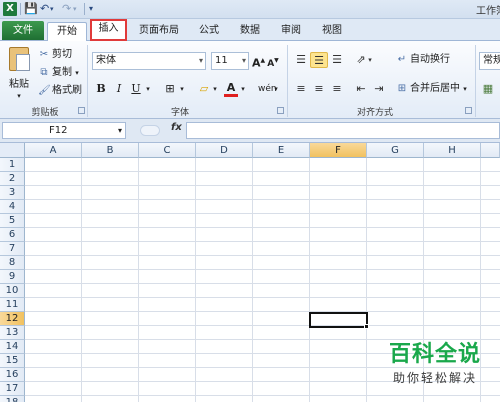 The image size is (500, 402). What do you see at coordinates (77, 73) in the screenshot?
I see `copy-dropdown-icon: ▾` at bounding box center [77, 73].